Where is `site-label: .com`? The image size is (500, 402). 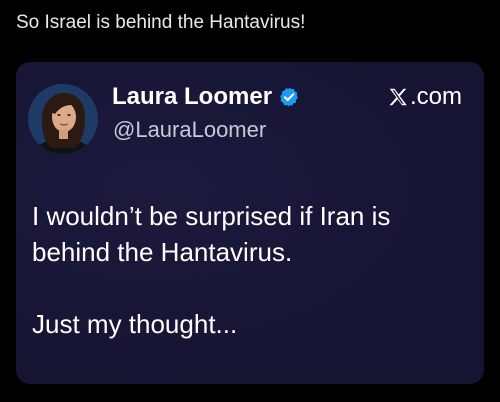
site-label: .com is located at coordinates (424, 97).